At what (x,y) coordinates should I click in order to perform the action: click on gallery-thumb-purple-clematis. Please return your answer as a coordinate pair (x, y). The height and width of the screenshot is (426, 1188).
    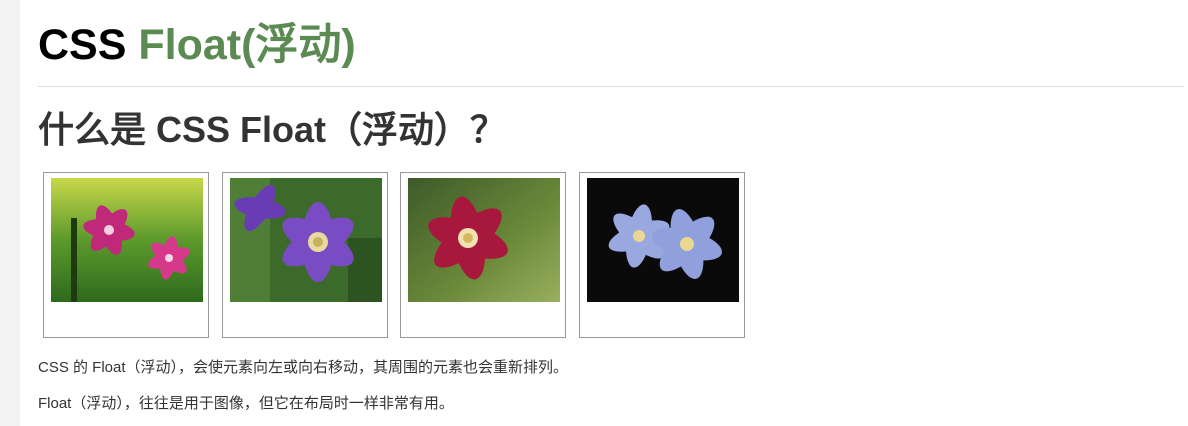
    Looking at the image, I should click on (305, 255).